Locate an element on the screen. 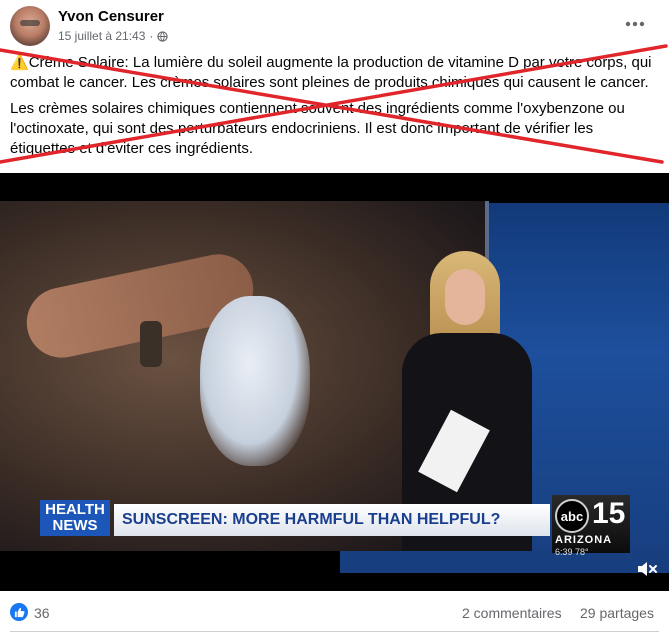  post-header: Yvon Censurer 15 juillet à 21:43 · is located at coordinates (334, 26).